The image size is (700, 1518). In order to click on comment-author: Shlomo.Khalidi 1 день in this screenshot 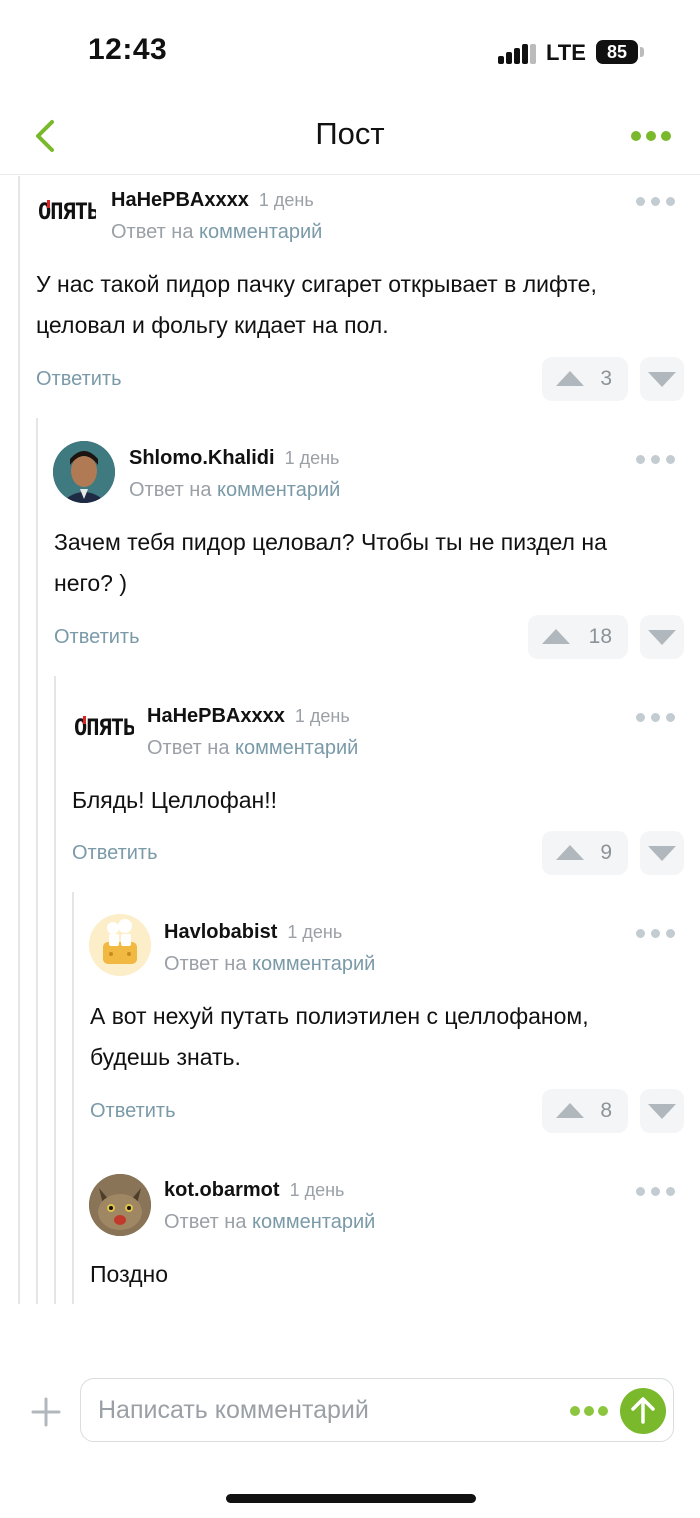, I will do `click(234, 458)`.